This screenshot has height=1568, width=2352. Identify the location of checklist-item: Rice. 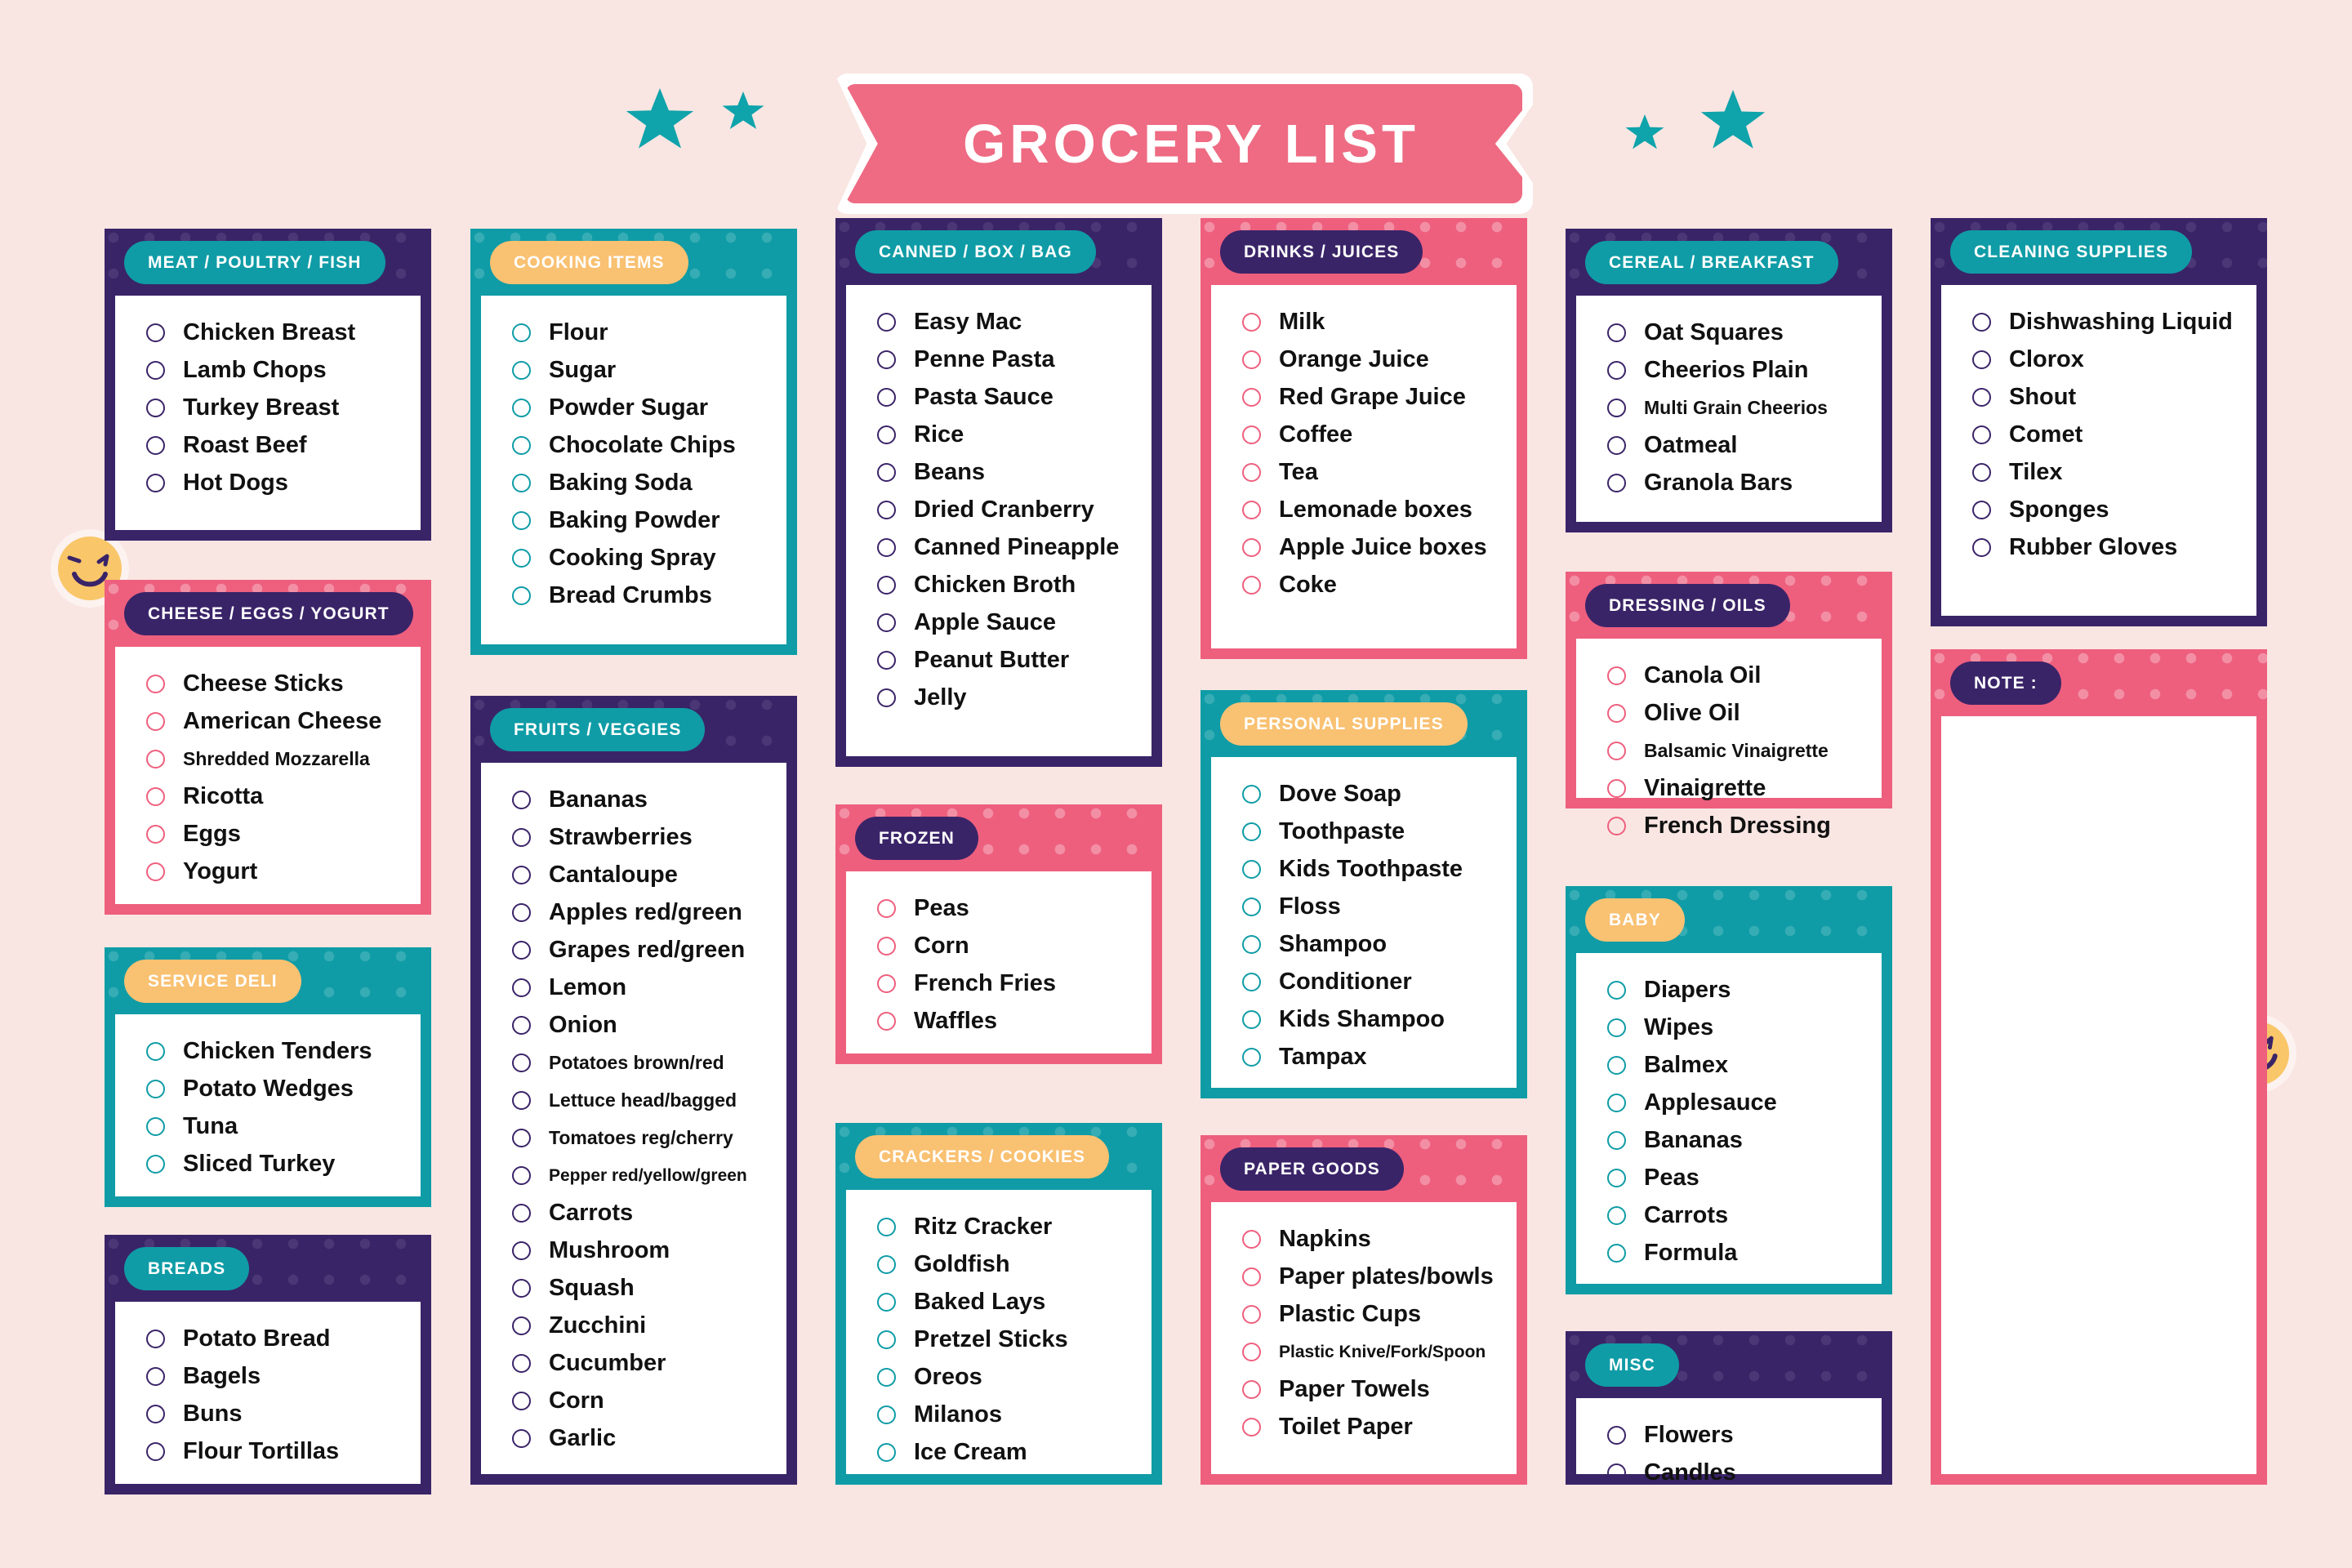
(999, 434).